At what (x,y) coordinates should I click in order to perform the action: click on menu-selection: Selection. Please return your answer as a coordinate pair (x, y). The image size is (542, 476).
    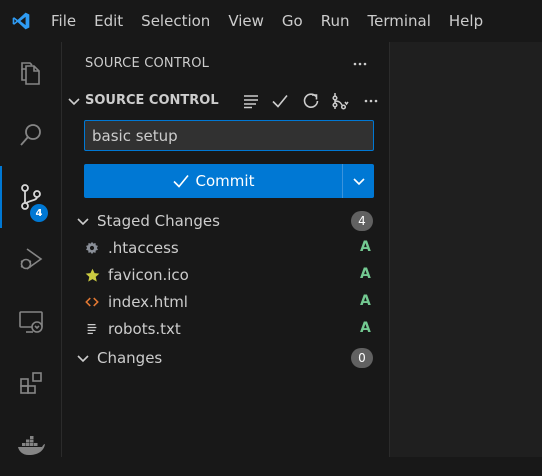
    Looking at the image, I should click on (175, 21).